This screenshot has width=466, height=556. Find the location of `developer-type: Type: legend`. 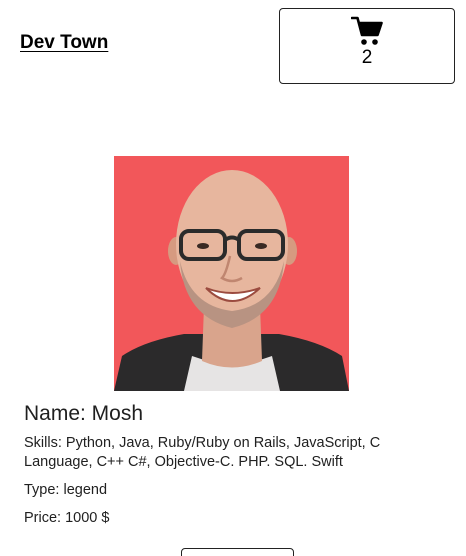

developer-type: Type: legend is located at coordinates (66, 490).